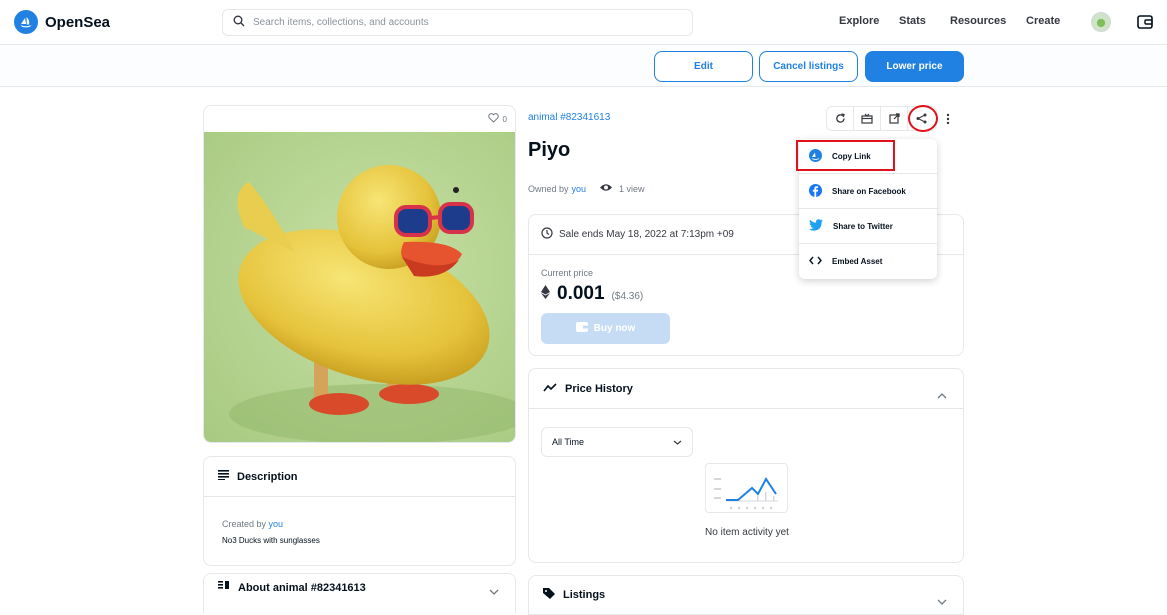 The image size is (1167, 615). What do you see at coordinates (746, 595) in the screenshot?
I see `listings-panel: Listings` at bounding box center [746, 595].